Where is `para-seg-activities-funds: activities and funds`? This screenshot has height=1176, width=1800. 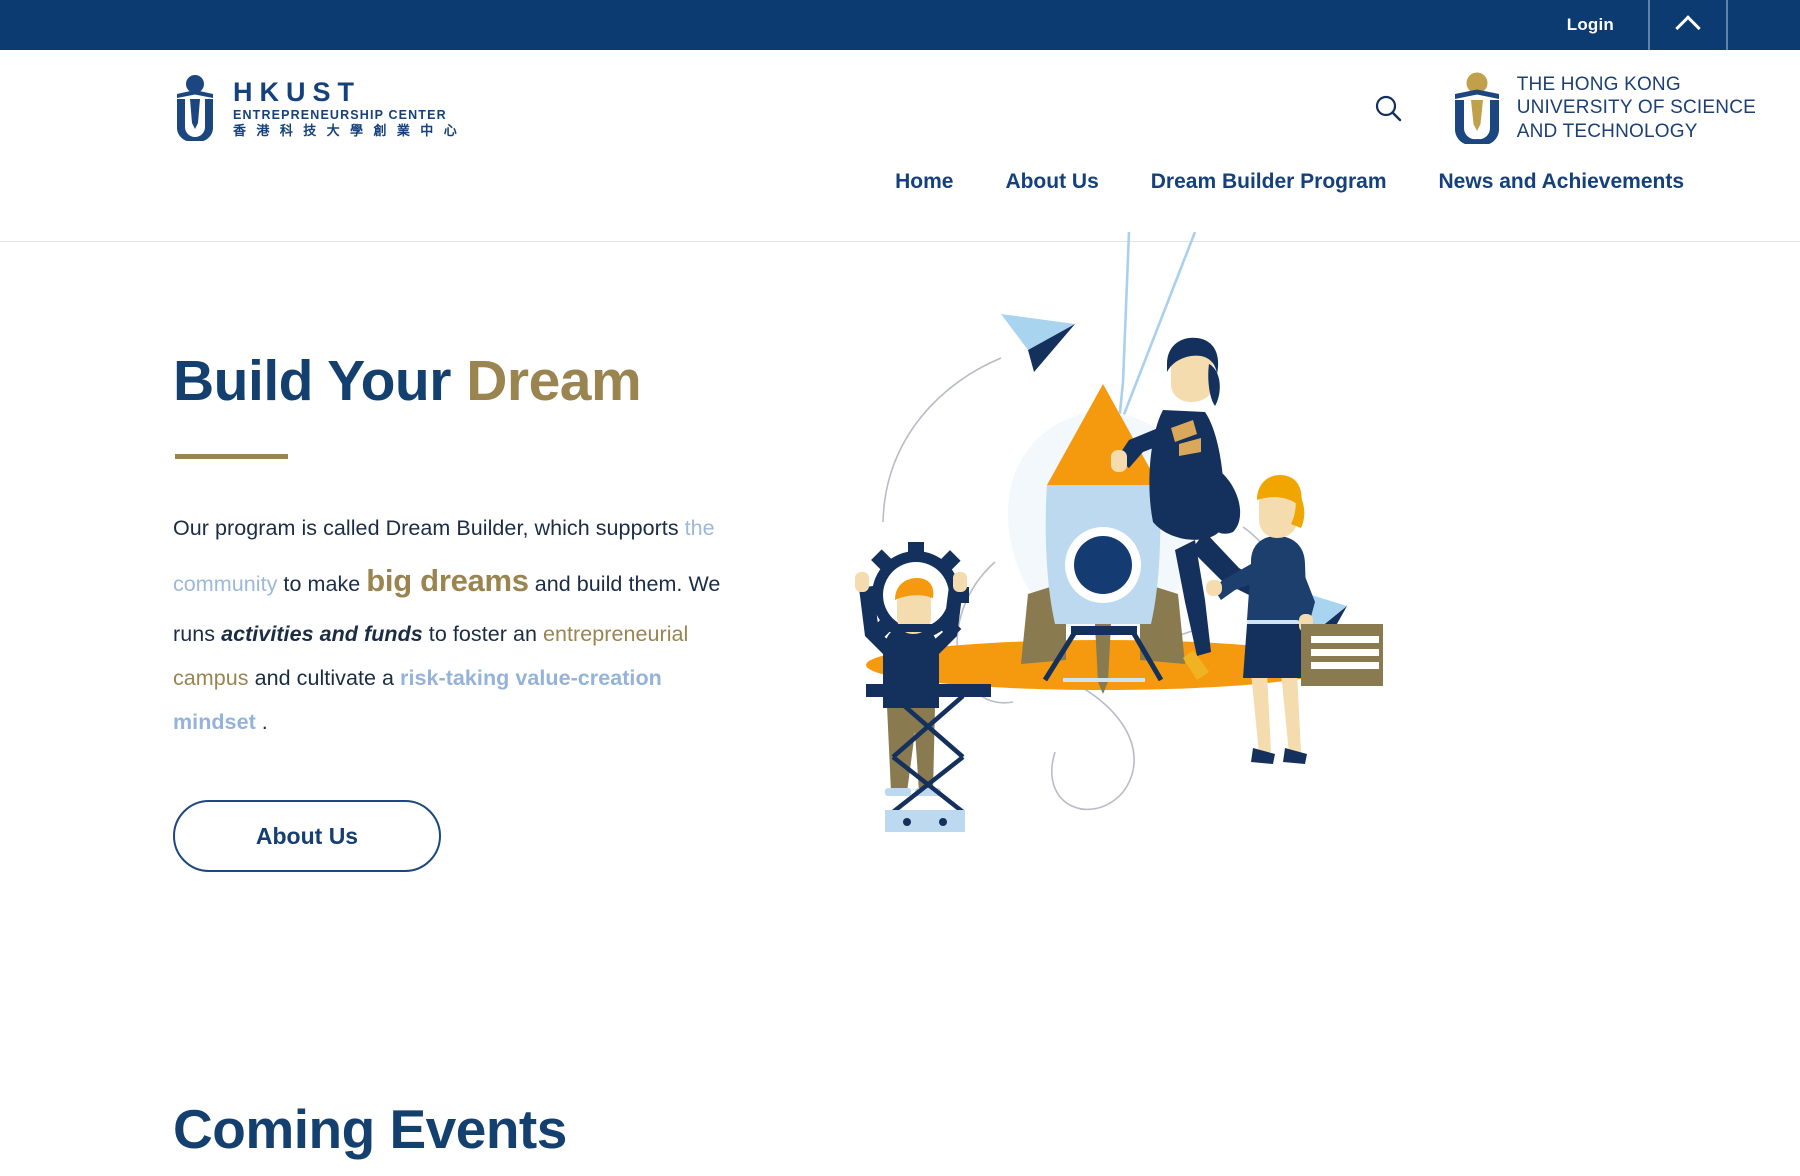
para-seg-activities-funds: activities and funds is located at coordinates (322, 634).